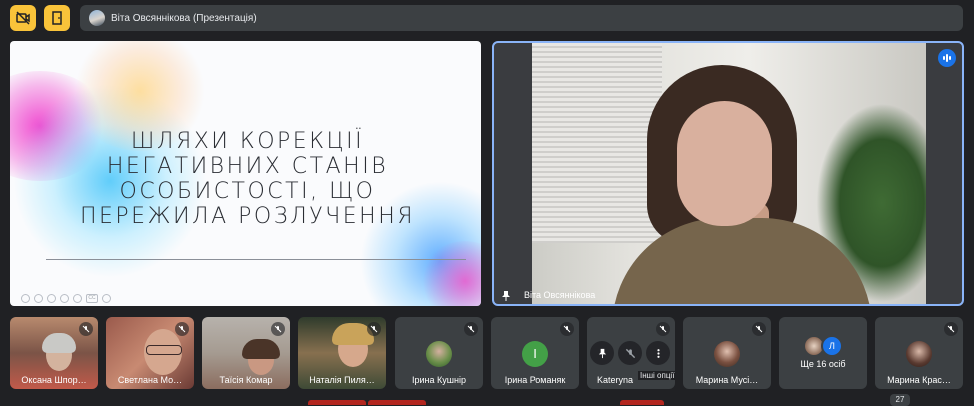  Describe the element at coordinates (246, 380) in the screenshot. I see `participant-name: Таїсія Комар` at that location.